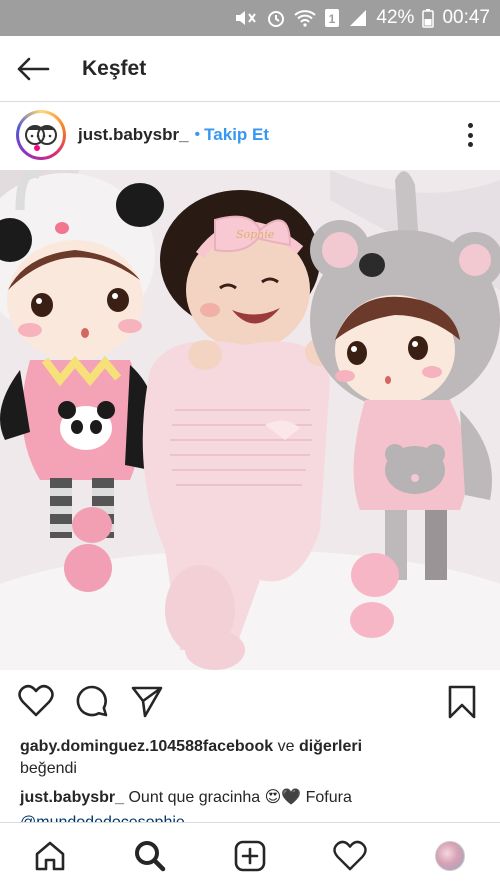  I want to click on add-post-icon, so click(250, 856).